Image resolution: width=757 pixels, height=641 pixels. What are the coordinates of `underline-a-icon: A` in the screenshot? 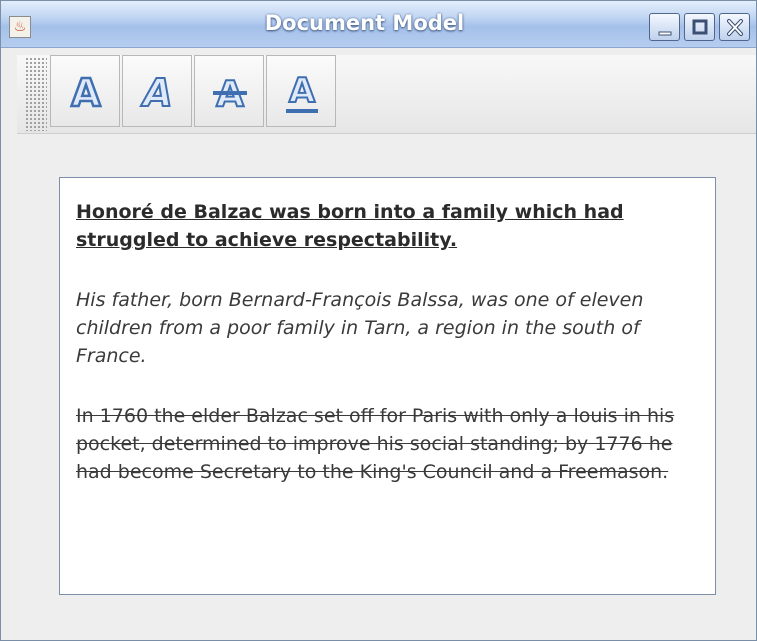 It's located at (302, 91).